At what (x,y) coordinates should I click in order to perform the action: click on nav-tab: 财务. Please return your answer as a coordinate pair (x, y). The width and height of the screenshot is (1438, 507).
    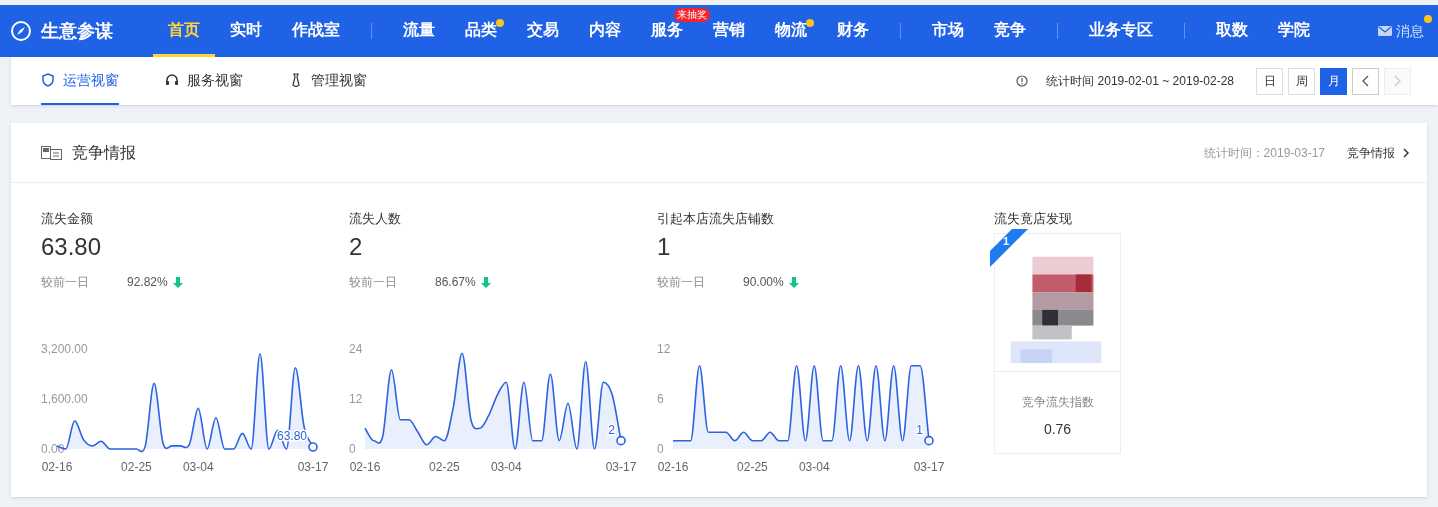
    Looking at the image, I should click on (853, 31).